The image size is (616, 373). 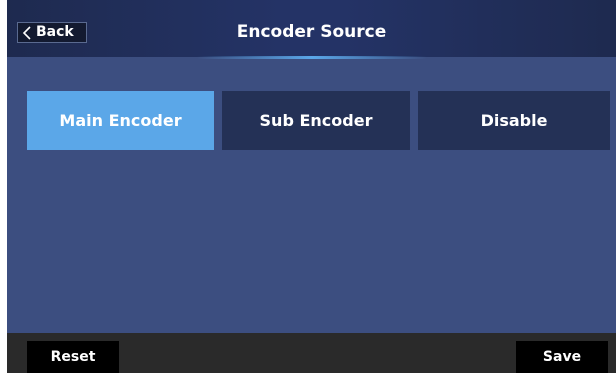 I want to click on option-label: Disable, so click(x=514, y=120).